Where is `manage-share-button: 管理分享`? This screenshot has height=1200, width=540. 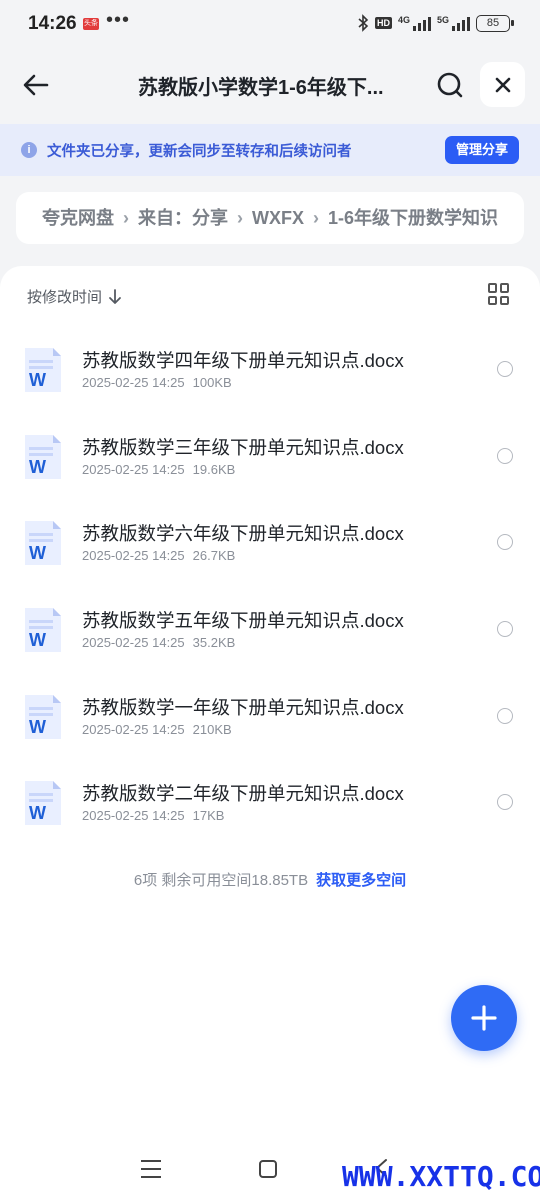
manage-share-button: 管理分享 is located at coordinates (482, 150).